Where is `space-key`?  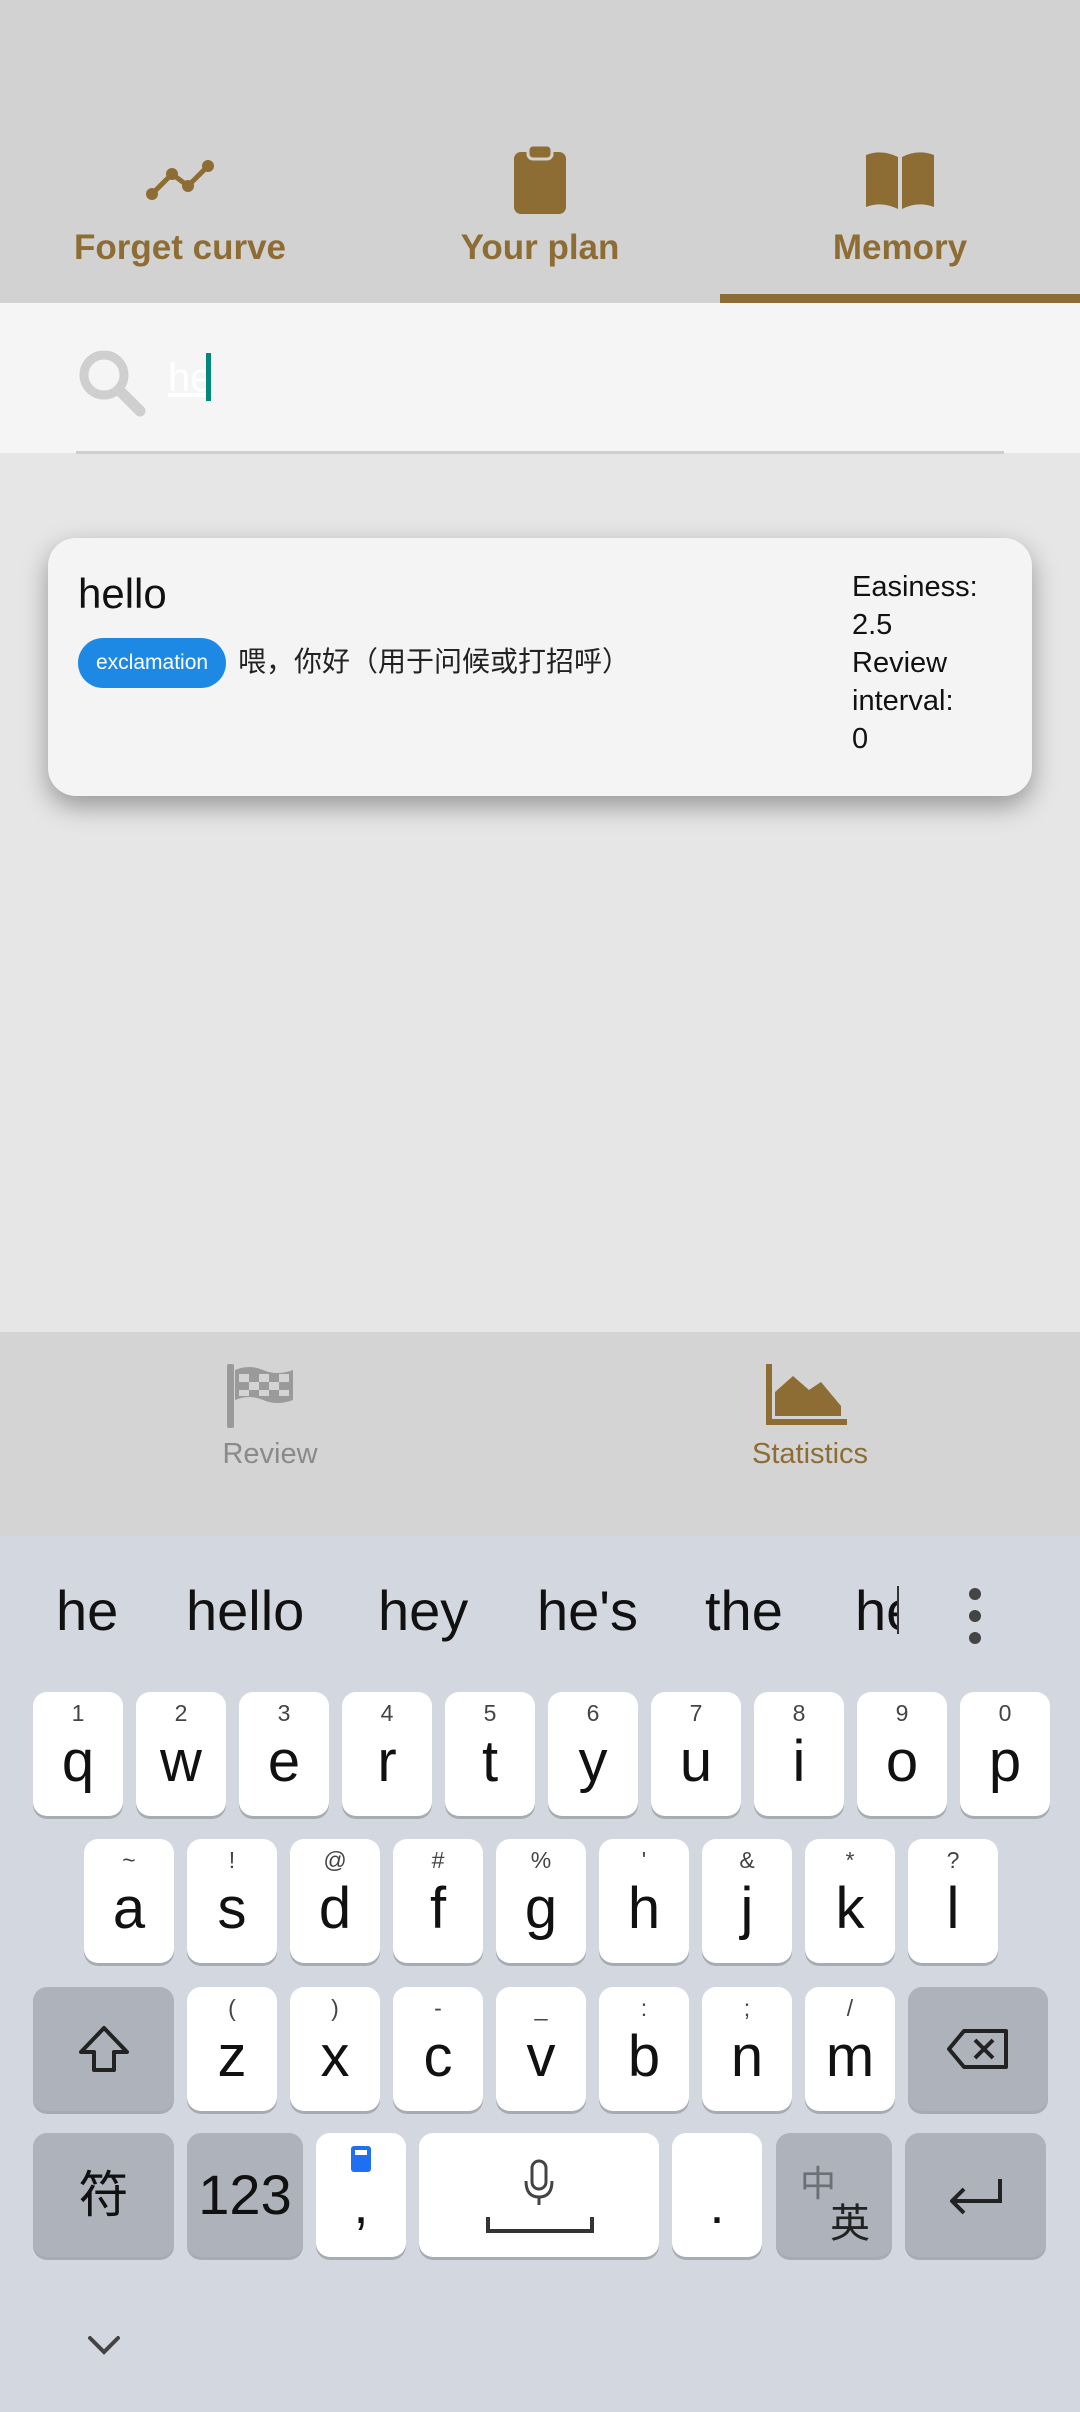 space-key is located at coordinates (539, 2195).